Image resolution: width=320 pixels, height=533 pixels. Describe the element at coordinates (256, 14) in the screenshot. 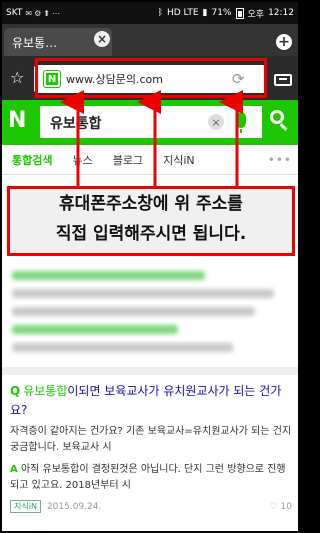

I see `ampm-label: 오후` at that location.